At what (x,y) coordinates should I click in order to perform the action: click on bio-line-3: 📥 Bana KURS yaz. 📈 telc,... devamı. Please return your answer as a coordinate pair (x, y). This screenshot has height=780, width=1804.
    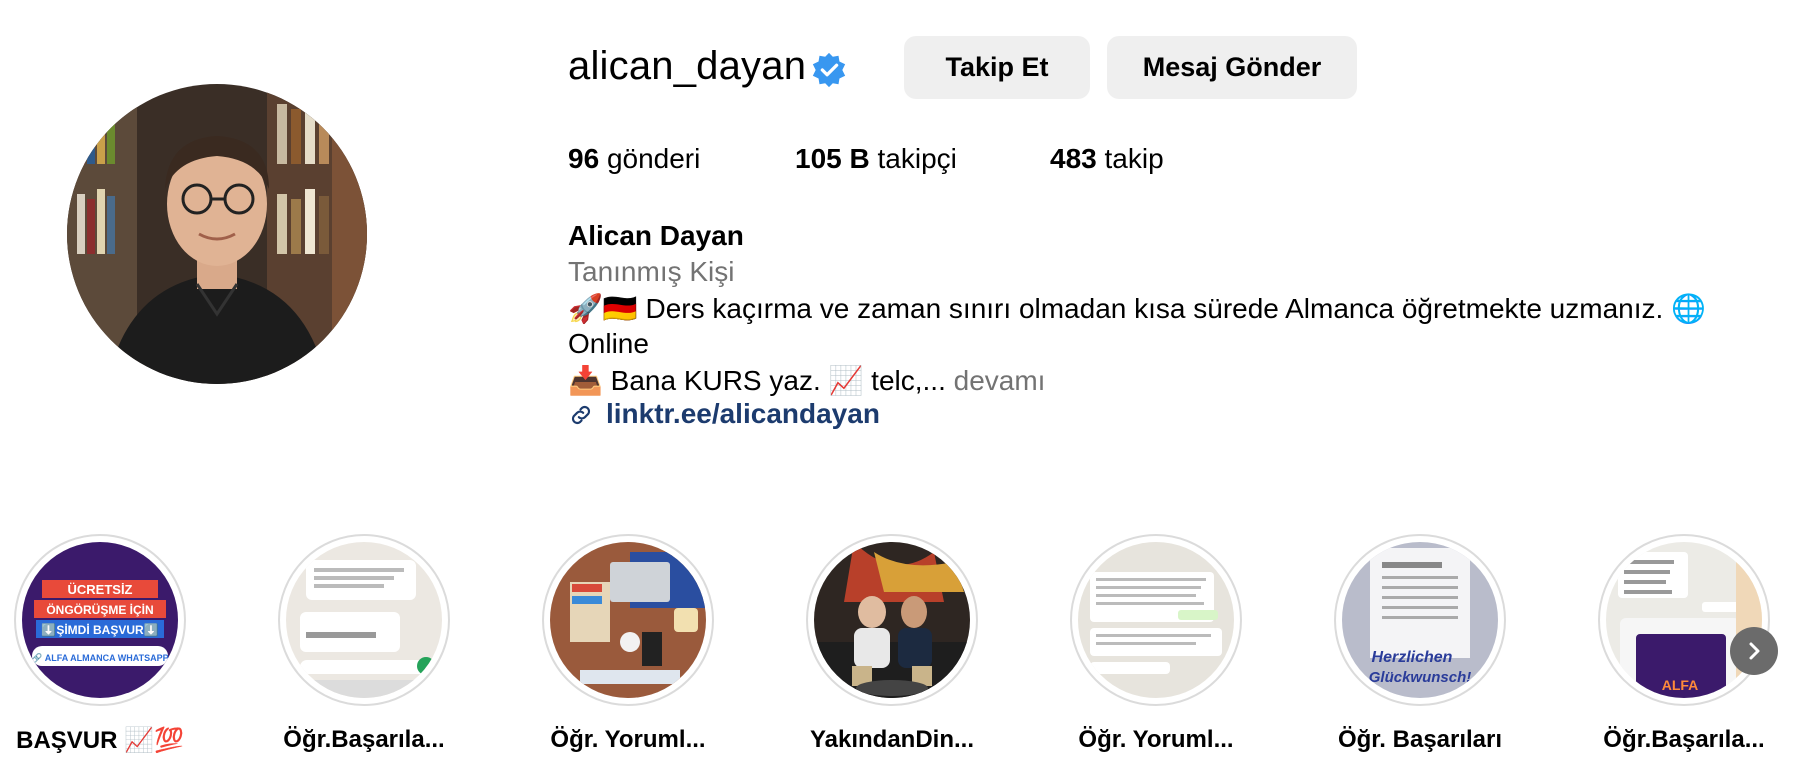
    Looking at the image, I should click on (806, 380).